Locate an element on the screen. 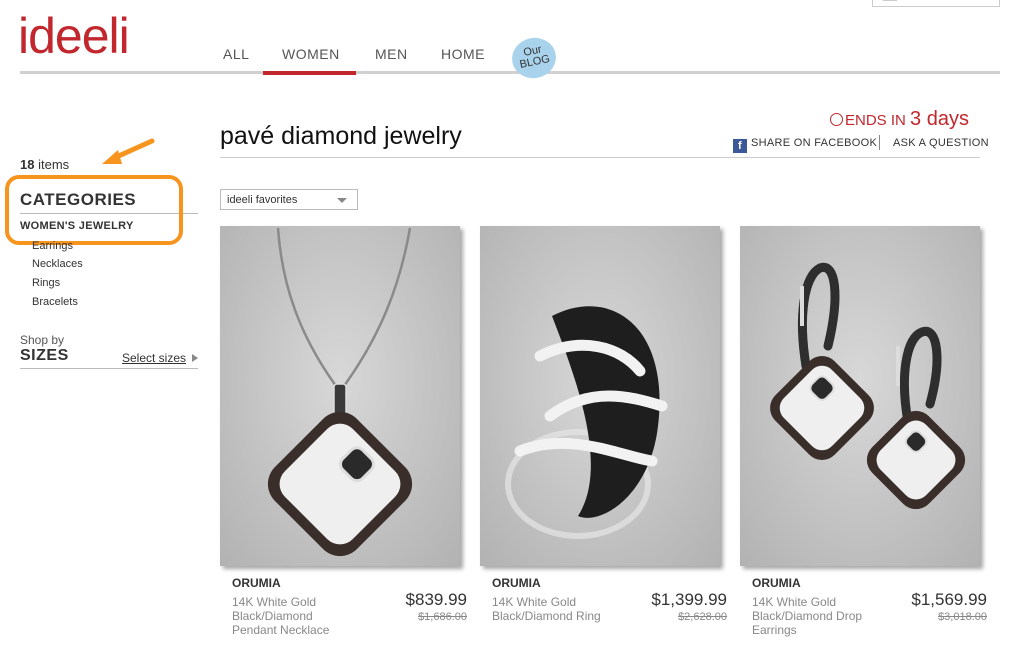  nav-all: ALL is located at coordinates (236, 54).